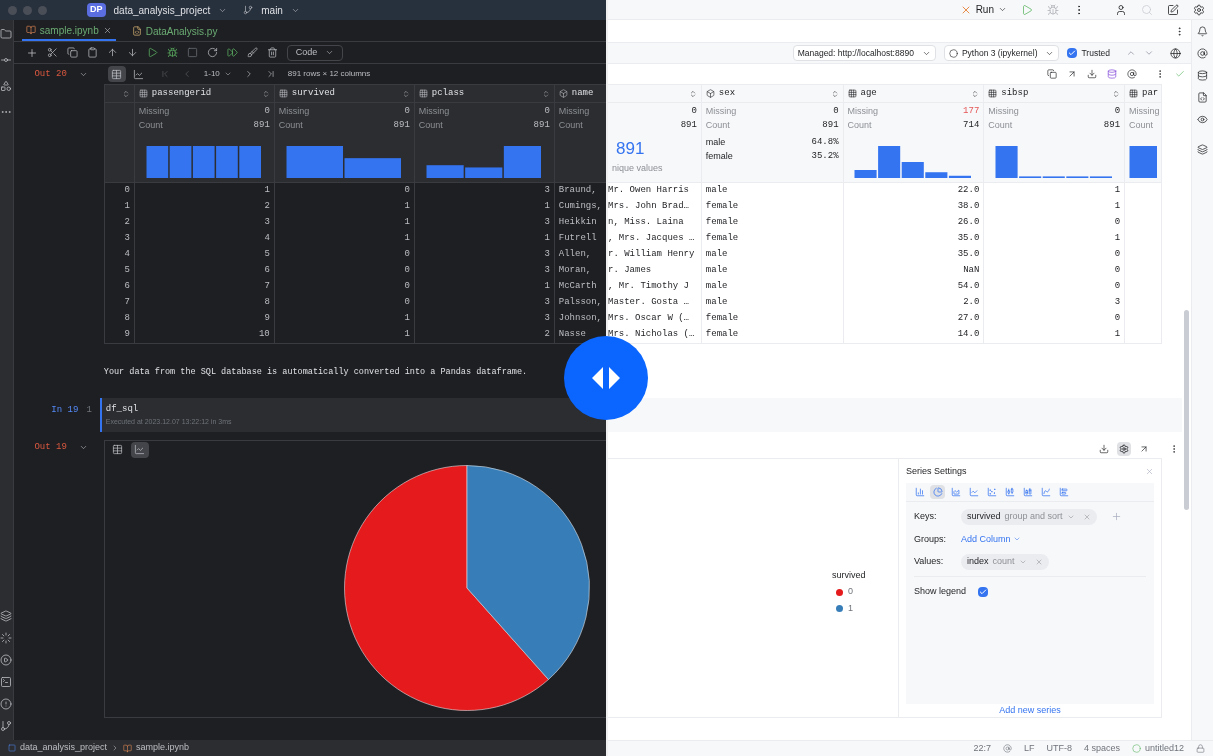  What do you see at coordinates (6, 86) in the screenshot?
I see `structure-icon` at bounding box center [6, 86].